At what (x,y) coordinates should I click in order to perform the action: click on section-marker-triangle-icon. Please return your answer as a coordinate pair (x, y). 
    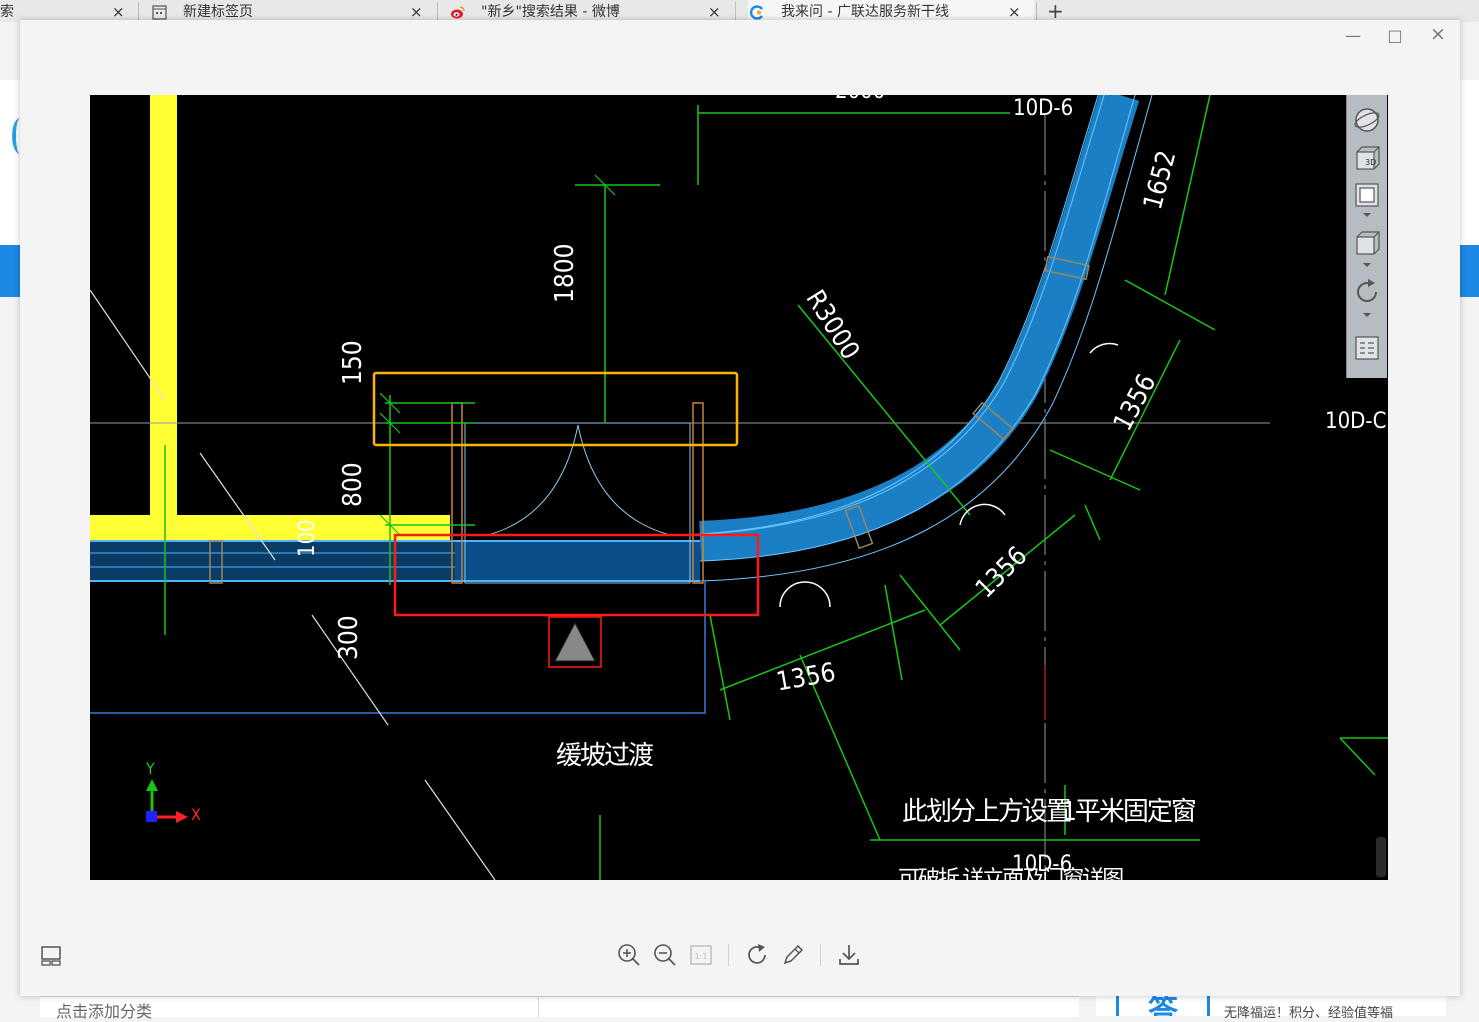
    Looking at the image, I should click on (575, 641).